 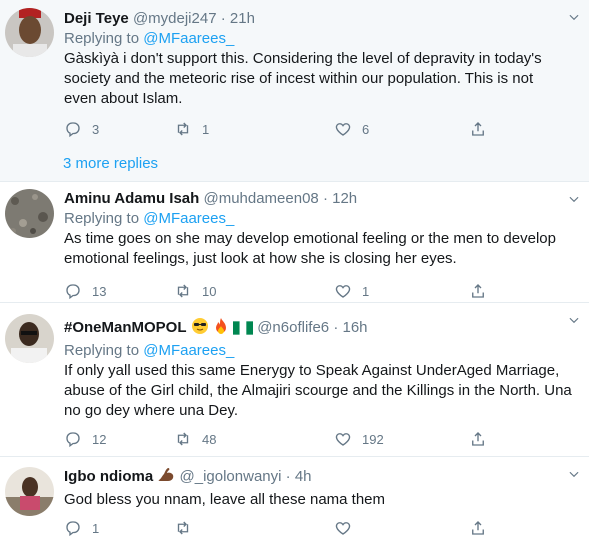 What do you see at coordinates (108, 476) in the screenshot?
I see `display-name: Igbo ndioma` at bounding box center [108, 476].